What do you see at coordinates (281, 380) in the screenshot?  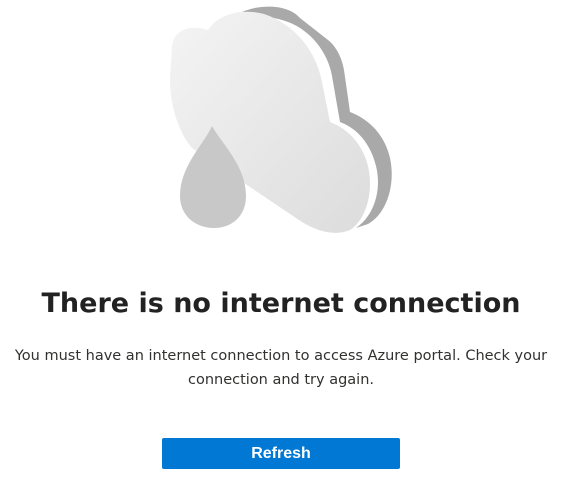 I see `error-message-line: connection and try again.` at bounding box center [281, 380].